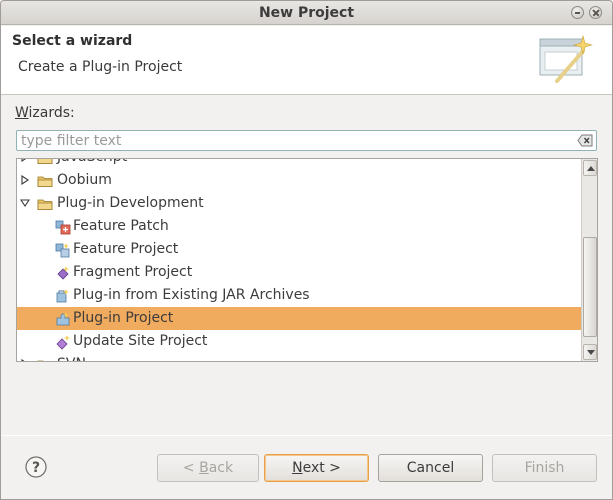 The image size is (613, 500). Describe the element at coordinates (299, 163) in the screenshot. I see `tree-item-javascript: JavaScript` at that location.